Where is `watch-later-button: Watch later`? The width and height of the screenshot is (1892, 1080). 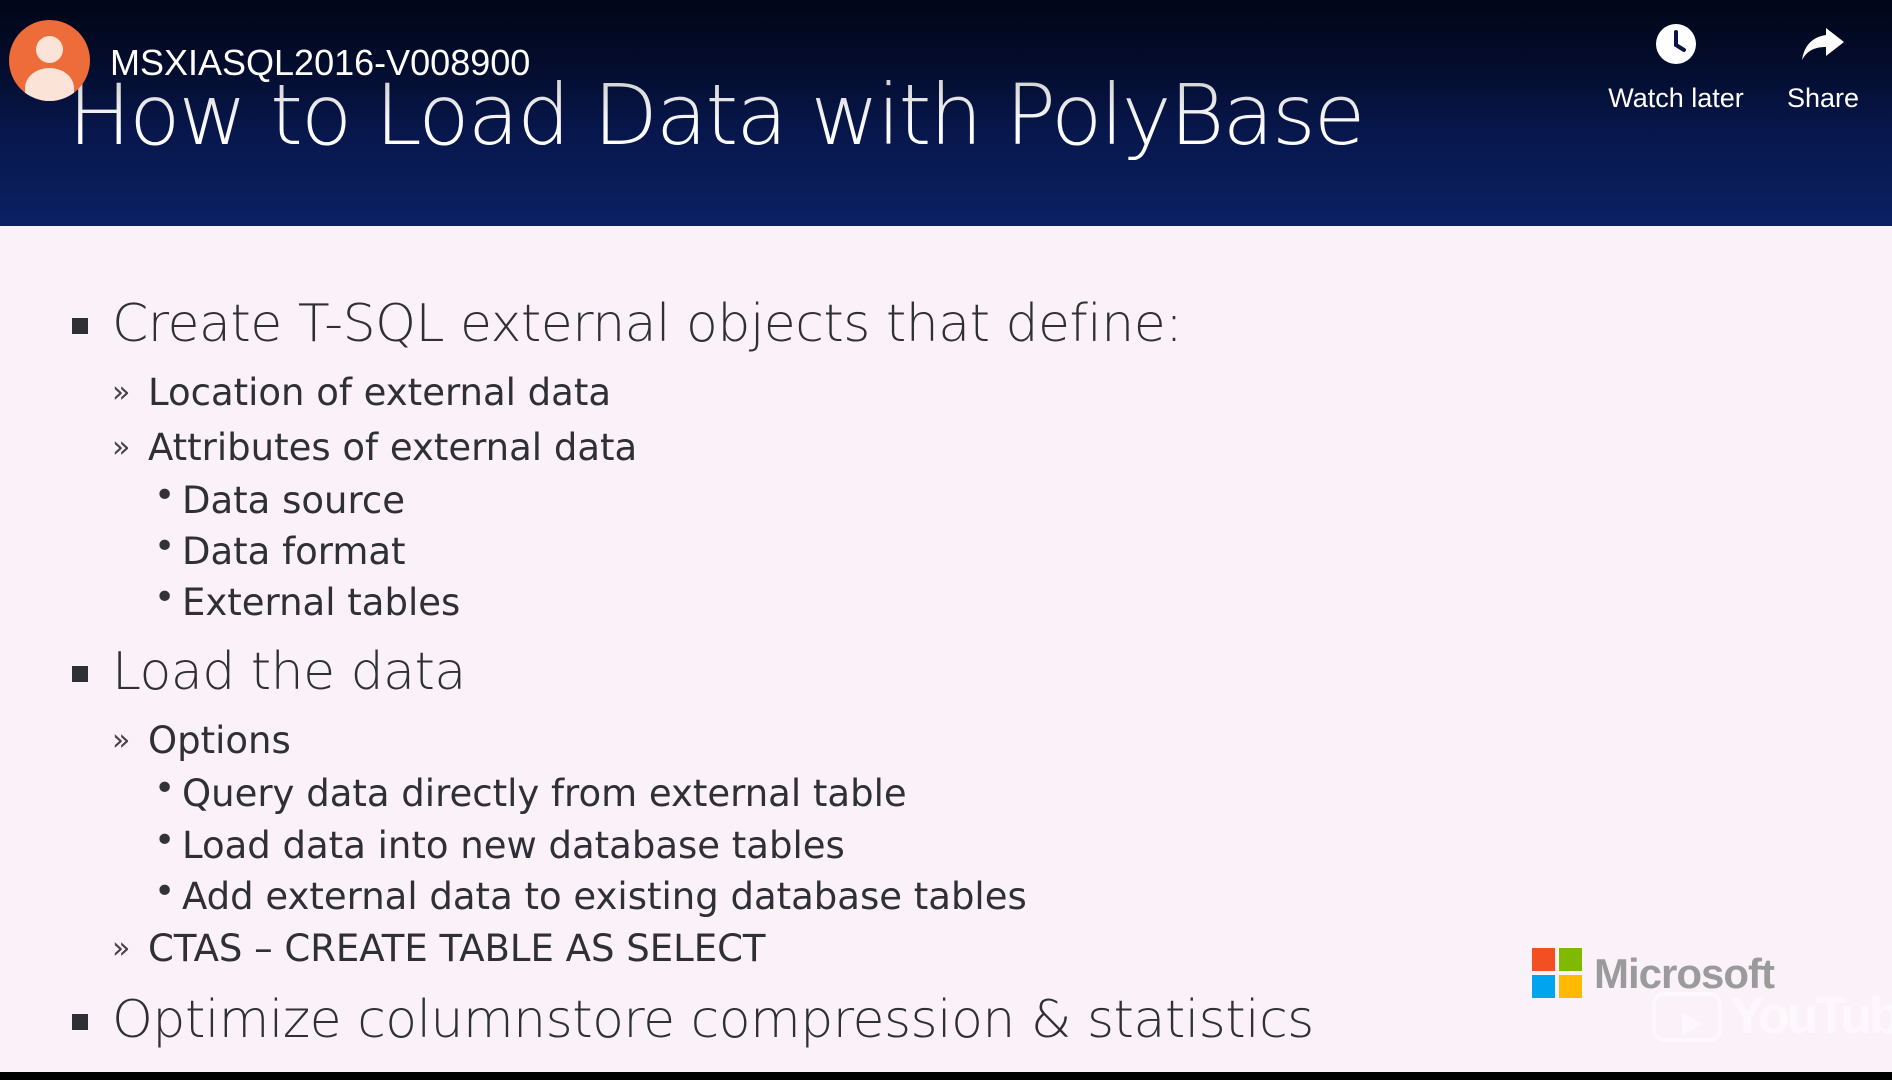 watch-later-button: Watch later is located at coordinates (1676, 68).